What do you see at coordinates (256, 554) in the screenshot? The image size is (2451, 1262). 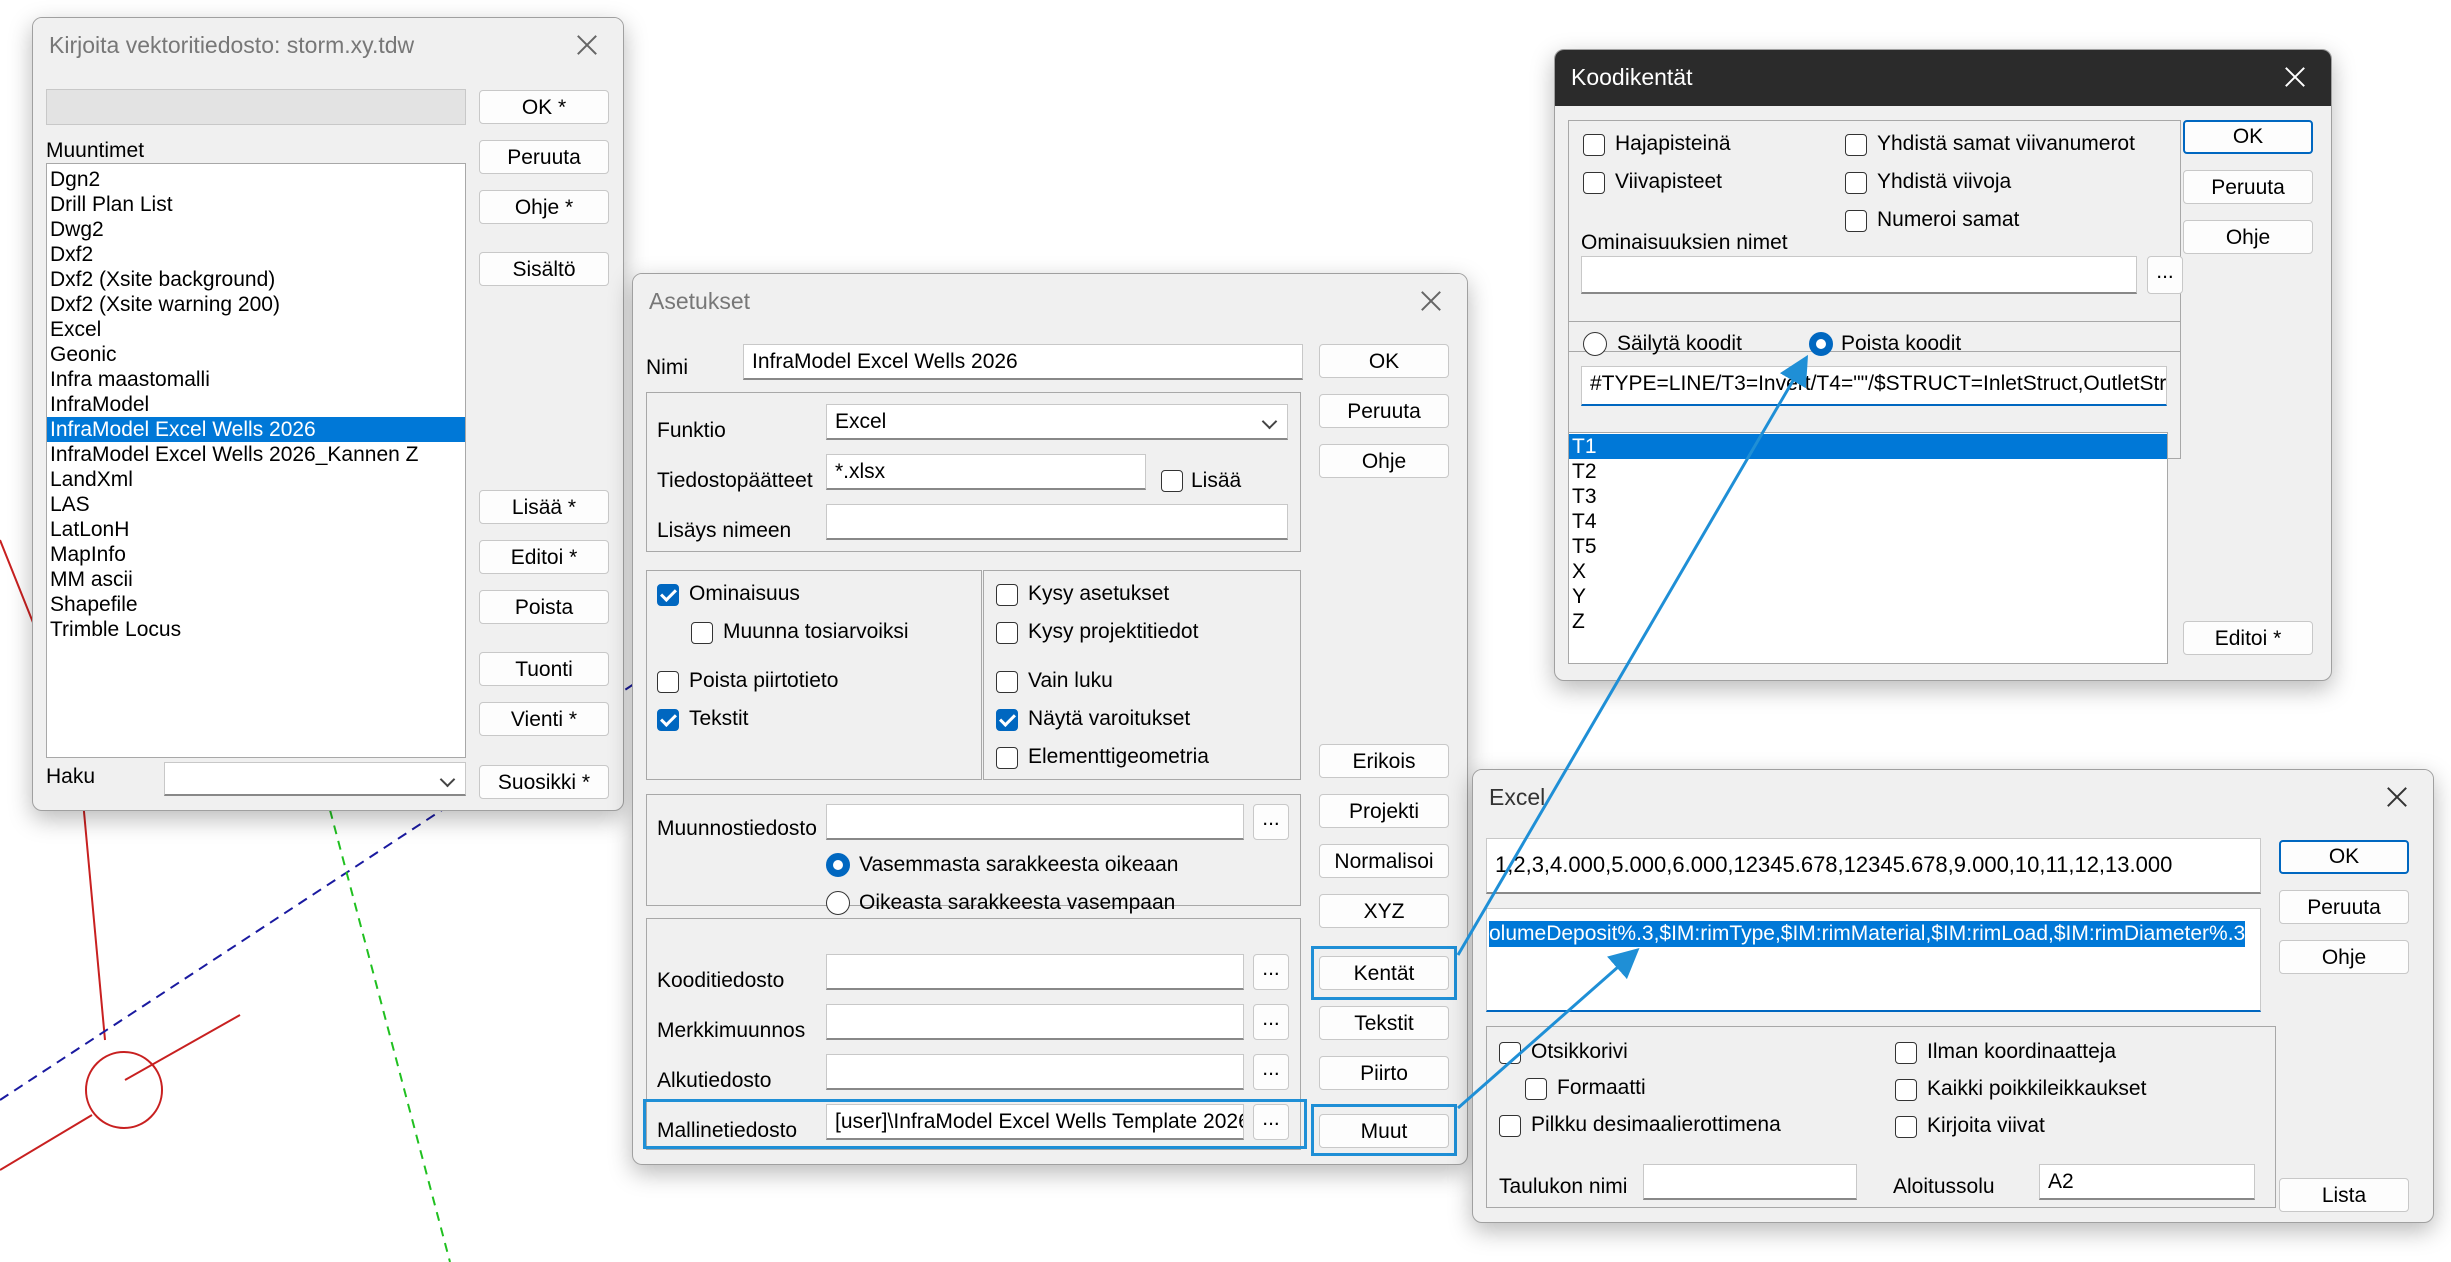 I see `list-item: MapInfo` at bounding box center [256, 554].